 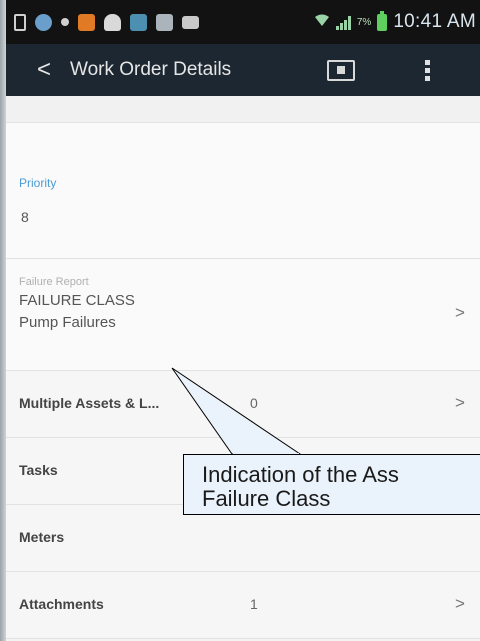 What do you see at coordinates (67, 322) in the screenshot?
I see `failure-class-value: Pump Failures` at bounding box center [67, 322].